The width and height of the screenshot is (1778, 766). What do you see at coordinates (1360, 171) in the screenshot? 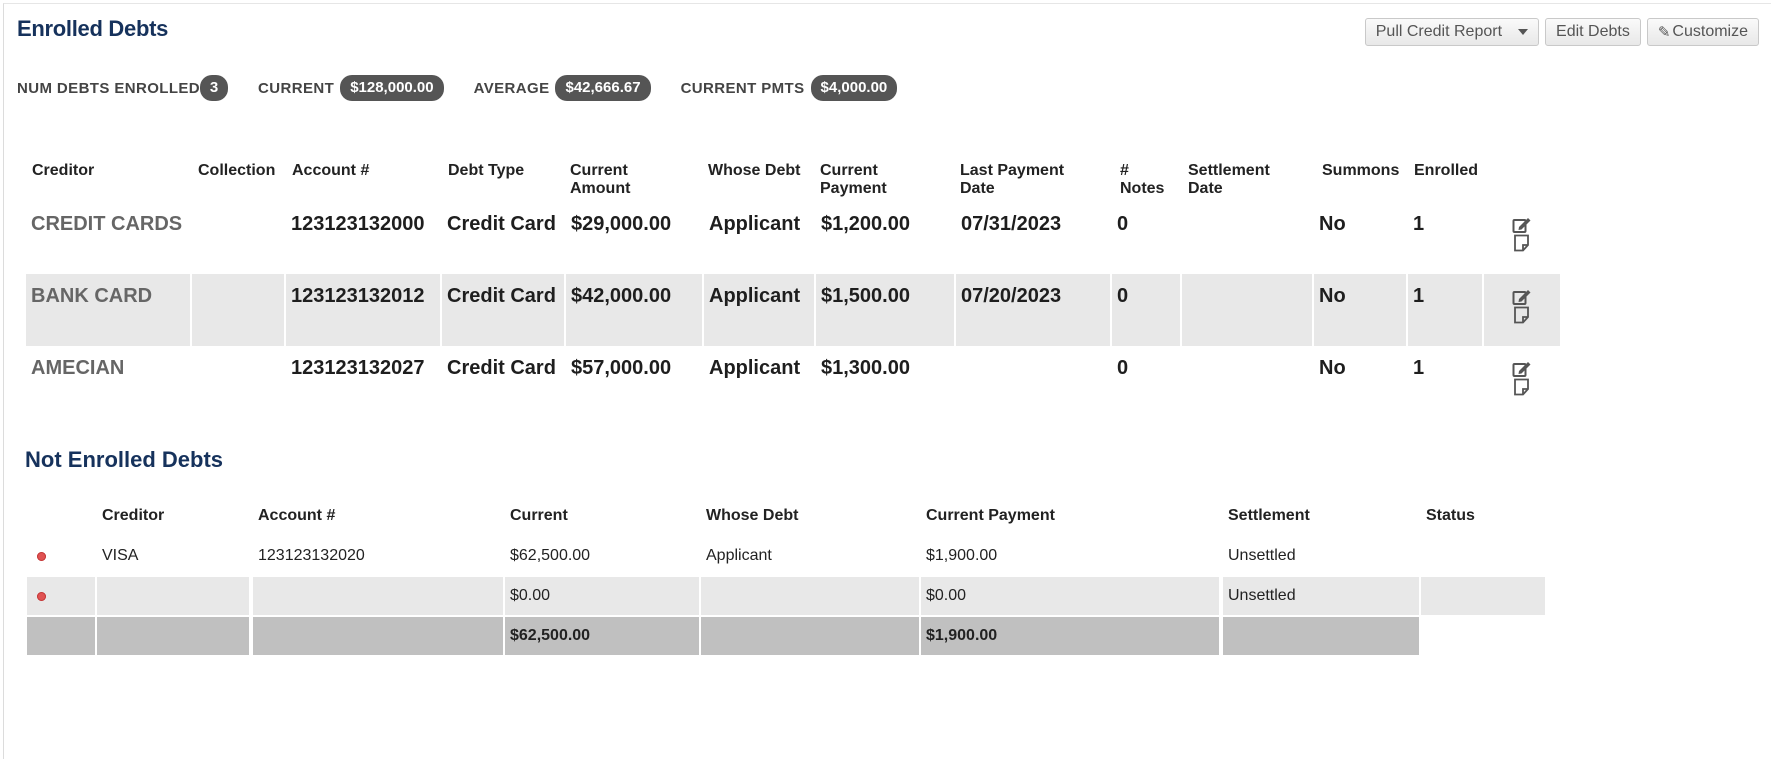
I see `col-summons: Summons` at bounding box center [1360, 171].